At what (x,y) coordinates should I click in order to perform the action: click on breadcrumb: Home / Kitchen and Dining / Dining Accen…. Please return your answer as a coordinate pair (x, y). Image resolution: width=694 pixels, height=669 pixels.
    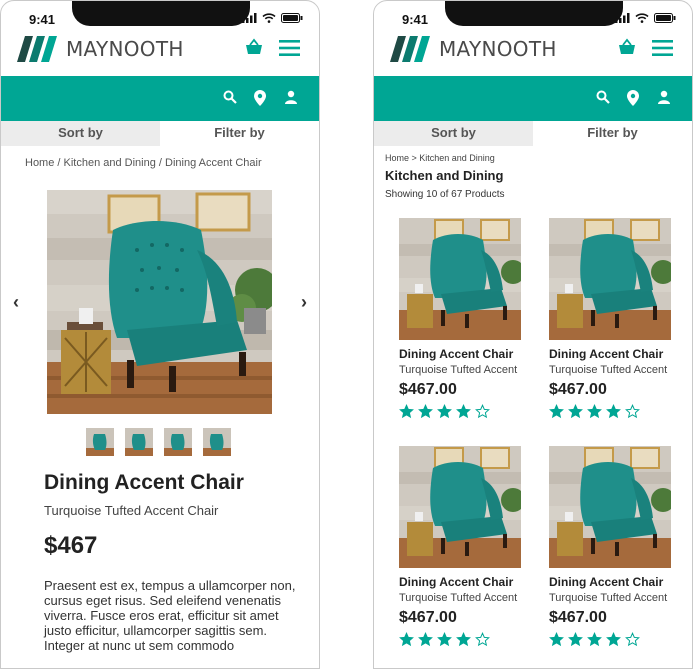
    Looking at the image, I should click on (143, 163).